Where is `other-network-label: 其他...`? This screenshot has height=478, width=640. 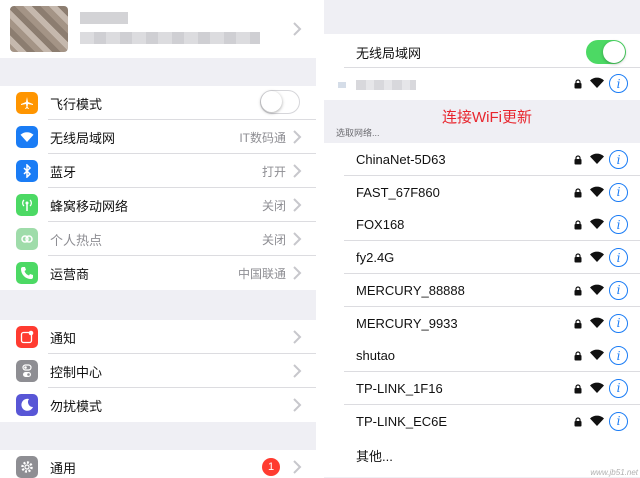
other-network-label: 其他... is located at coordinates (374, 457).